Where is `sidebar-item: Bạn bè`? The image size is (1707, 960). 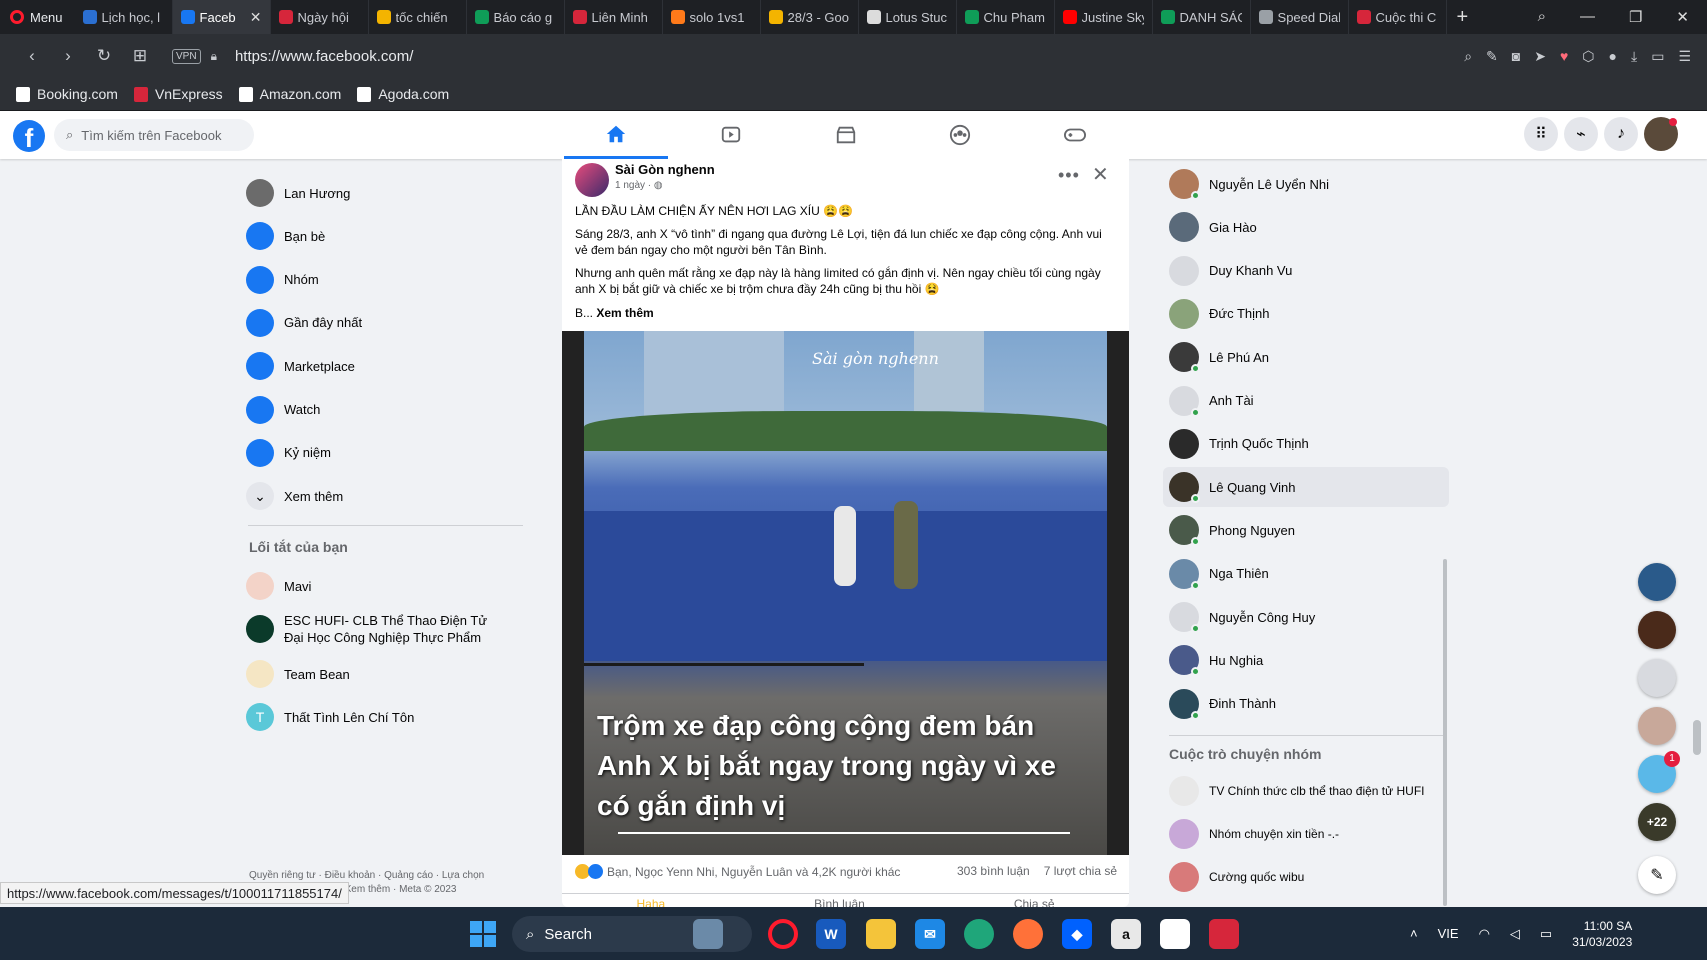 sidebar-item: Bạn bè is located at coordinates (386, 236).